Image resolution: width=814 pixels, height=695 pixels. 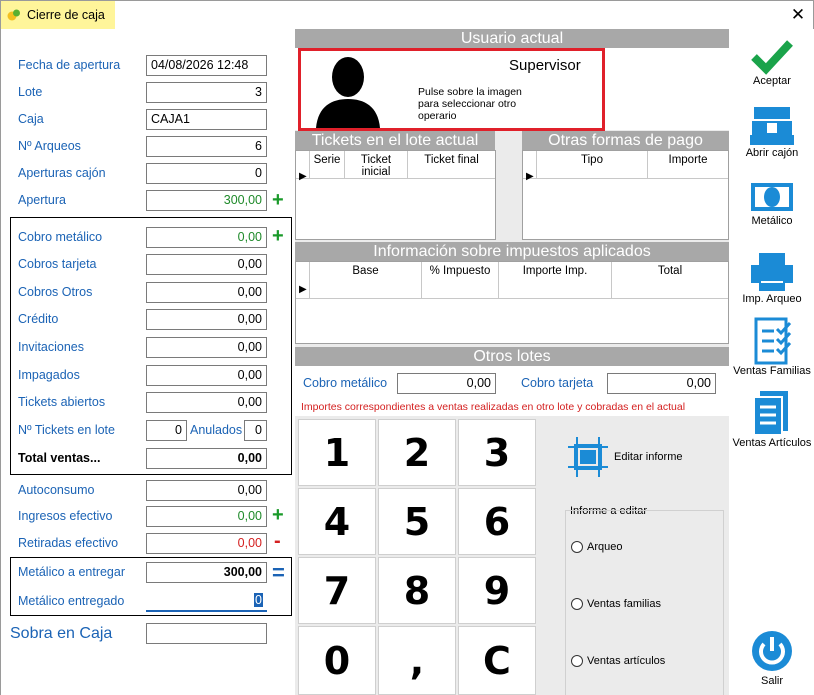 What do you see at coordinates (206, 292) in the screenshot?
I see `cobros-otros-field: 0,00` at bounding box center [206, 292].